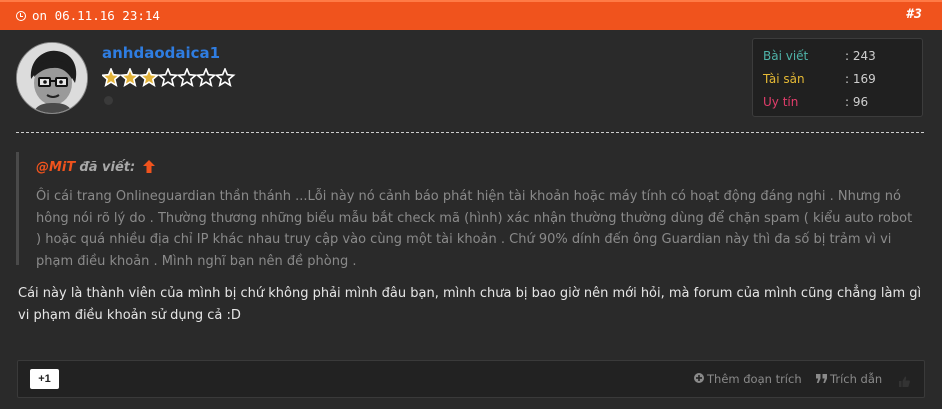 This screenshot has width=942, height=409. Describe the element at coordinates (838, 58) in the screenshot. I see `stat-posts: Bài viết : 243` at that location.